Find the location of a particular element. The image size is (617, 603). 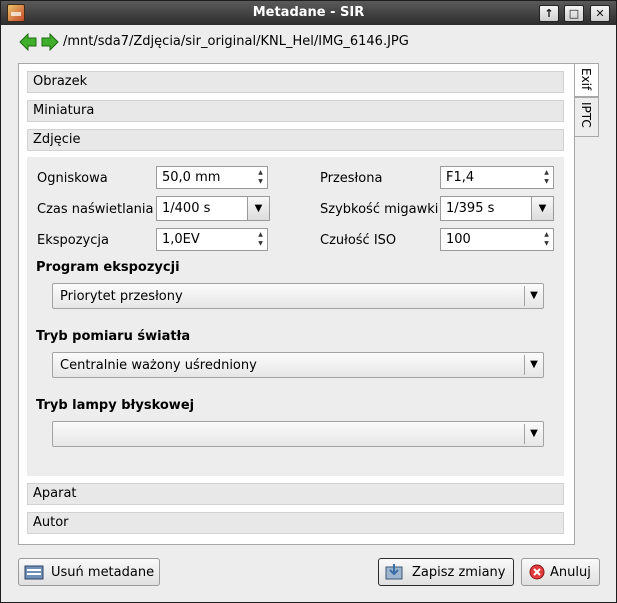

exposure-label: Ekspozycja is located at coordinates (73, 240).